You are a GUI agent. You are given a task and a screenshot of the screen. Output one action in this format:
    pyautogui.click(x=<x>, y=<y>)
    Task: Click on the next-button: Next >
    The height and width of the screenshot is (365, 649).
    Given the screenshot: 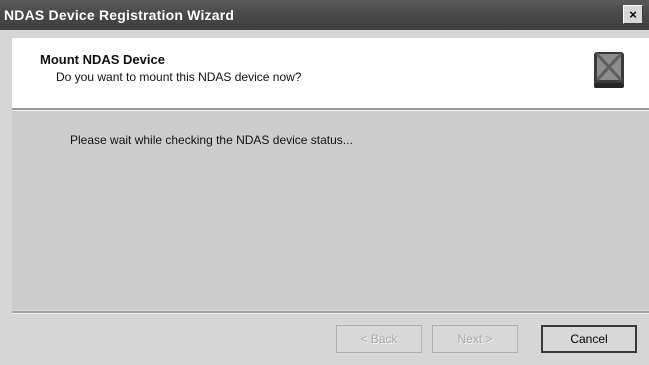 What is the action you would take?
    pyautogui.click(x=475, y=339)
    